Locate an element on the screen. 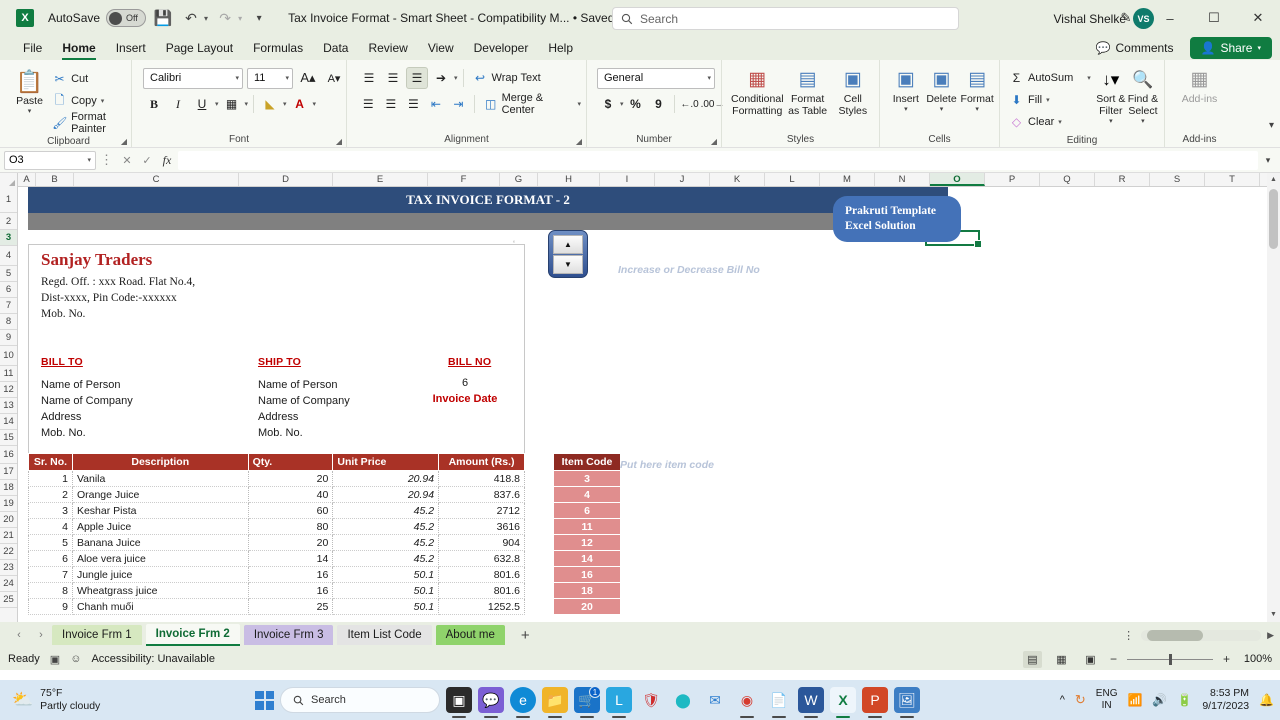 Image resolution: width=1280 pixels, height=720 pixels. undo-chevron-down-icon: ▾ is located at coordinates (206, 18).